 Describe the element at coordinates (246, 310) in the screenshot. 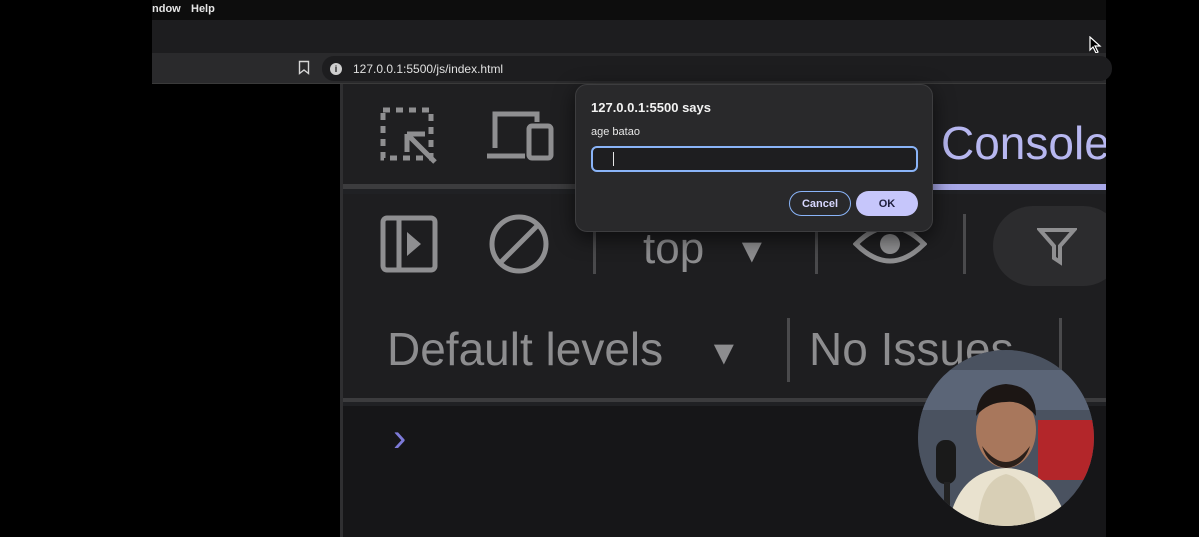

I see `page-viewport` at that location.